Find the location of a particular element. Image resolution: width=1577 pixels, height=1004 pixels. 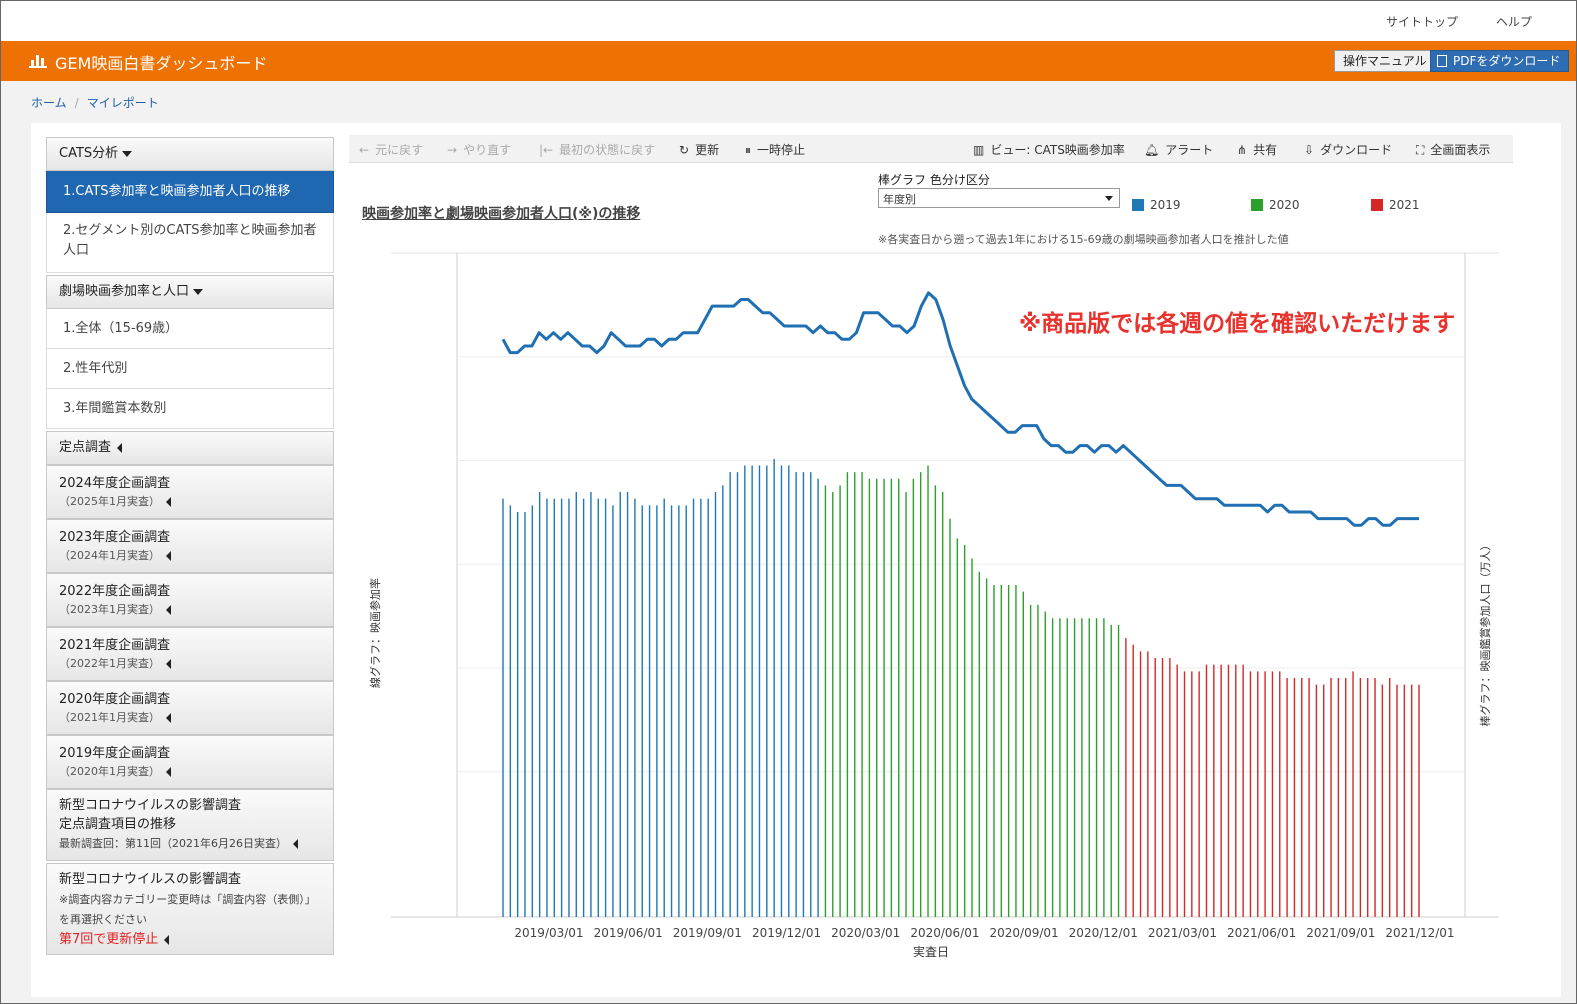

sidebar-item-theater-1: 1.全体（15-69歳） is located at coordinates (190, 329).